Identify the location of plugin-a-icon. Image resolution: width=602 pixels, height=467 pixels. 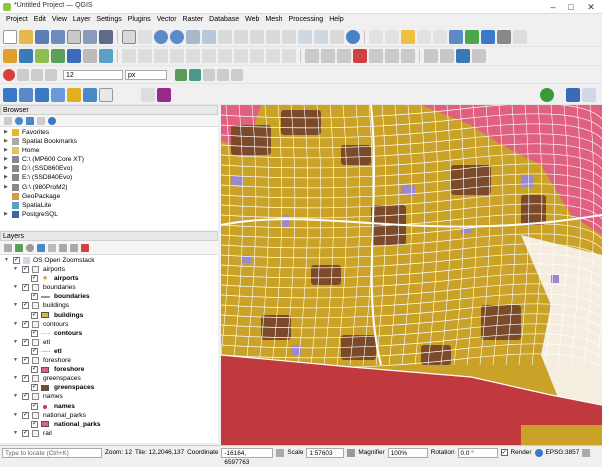
(431, 56).